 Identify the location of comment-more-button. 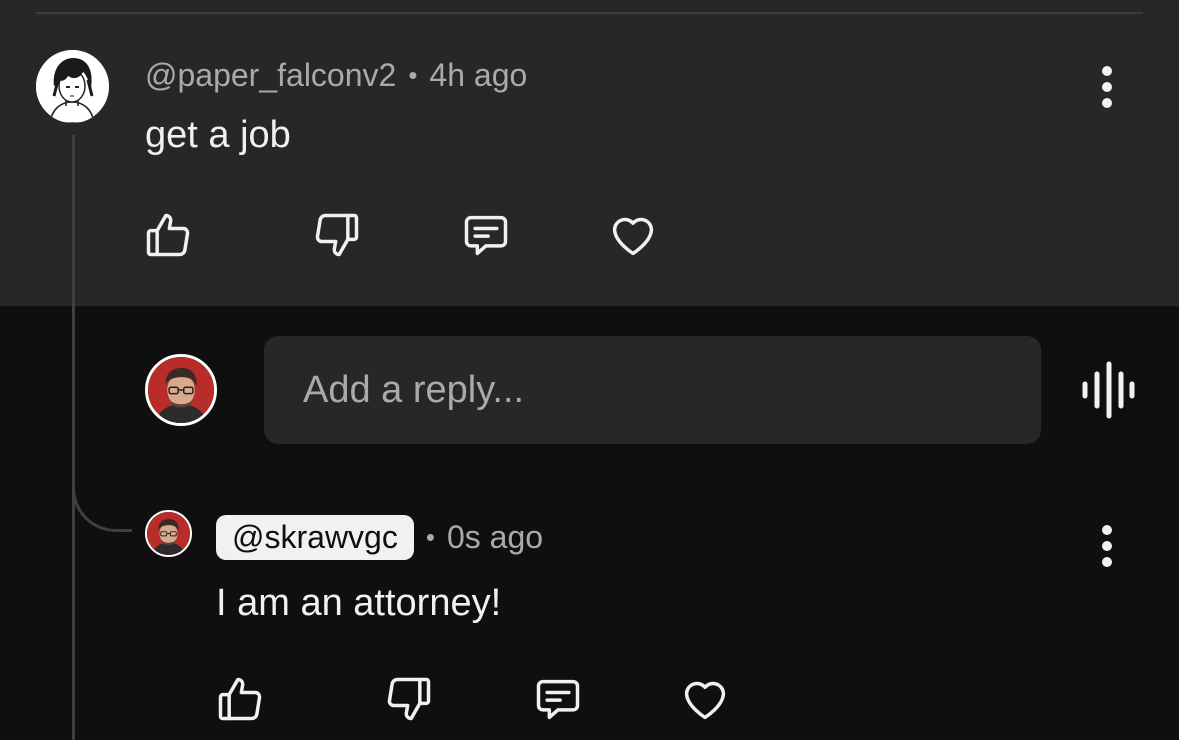
(1107, 87).